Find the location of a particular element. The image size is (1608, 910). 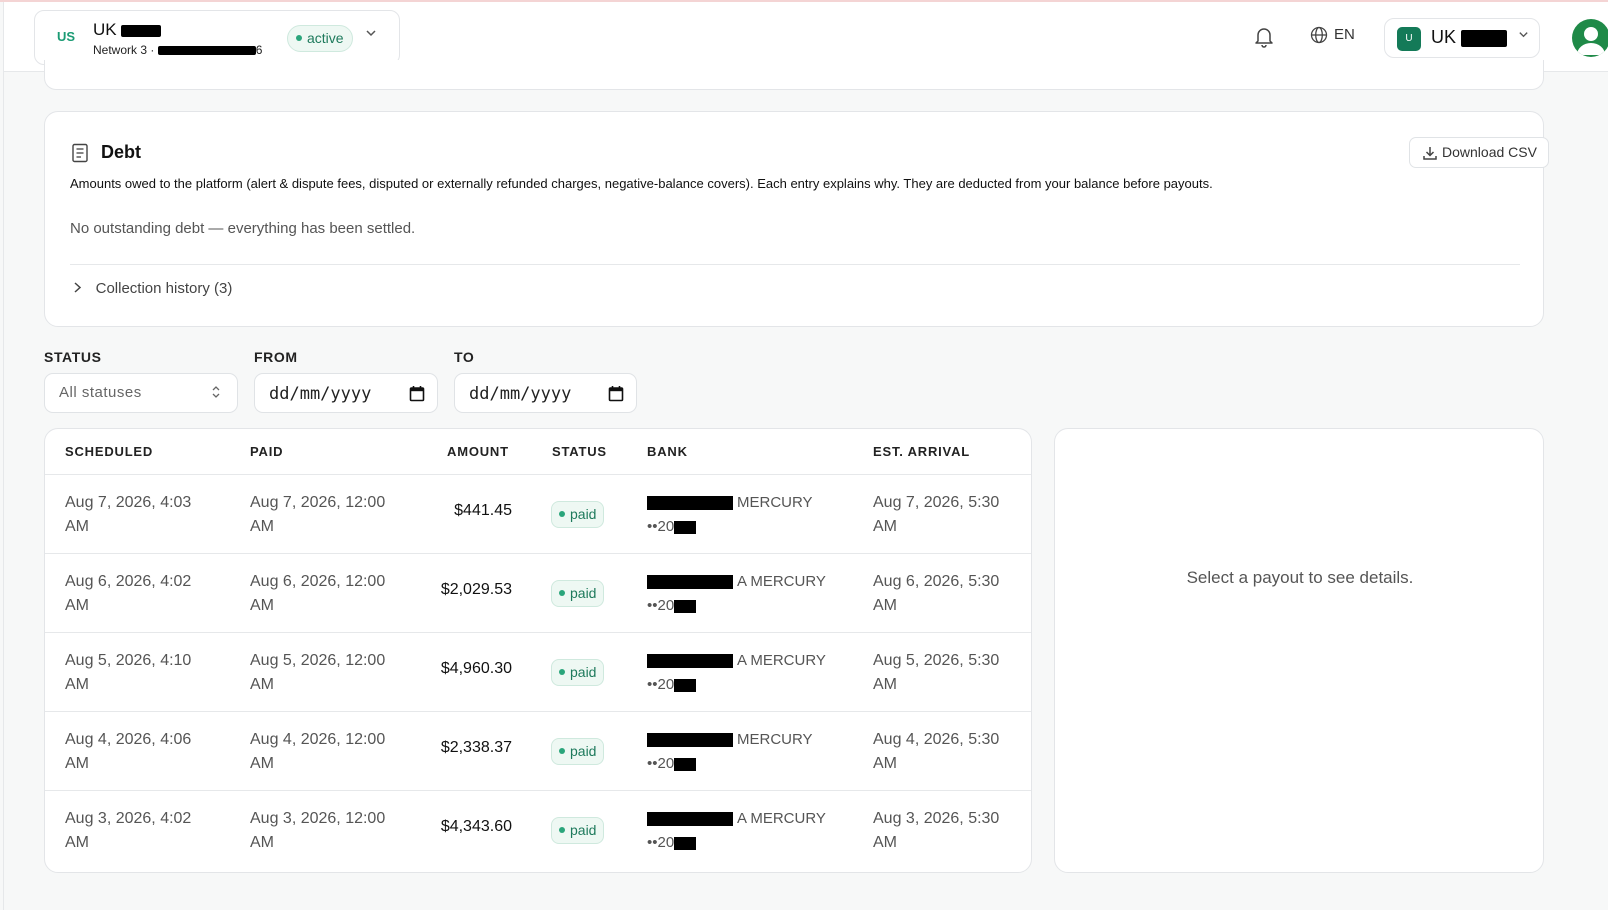

amount-cell: $4,960.30 is located at coordinates (476, 668).